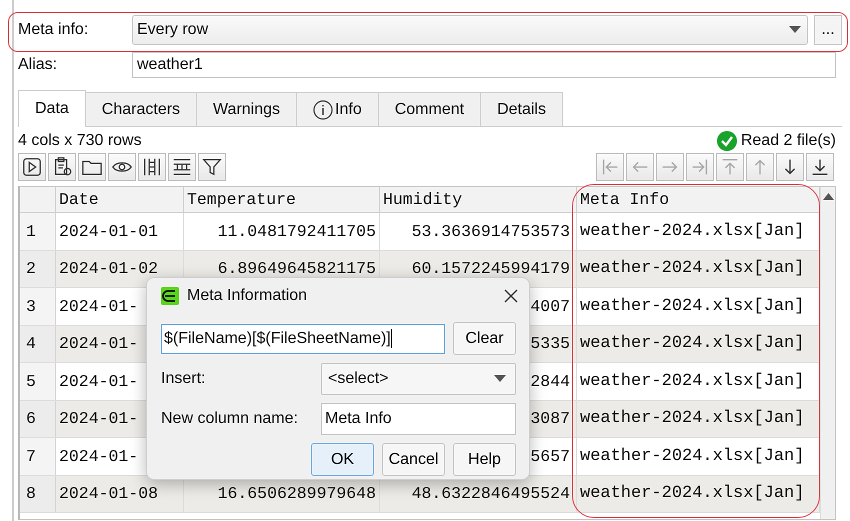 The image size is (850, 521). I want to click on row-number: 8, so click(38, 494).